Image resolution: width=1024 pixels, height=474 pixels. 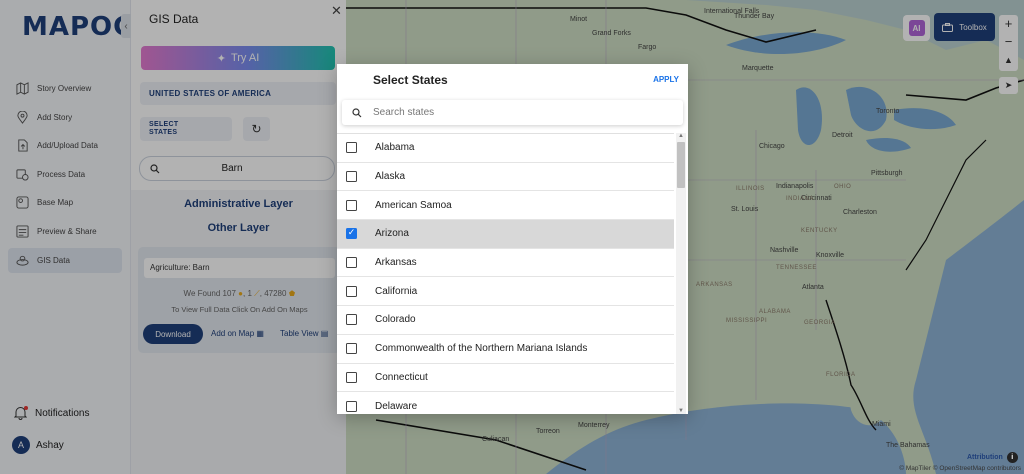 I want to click on user-profile: A Ashay, so click(x=38, y=445).